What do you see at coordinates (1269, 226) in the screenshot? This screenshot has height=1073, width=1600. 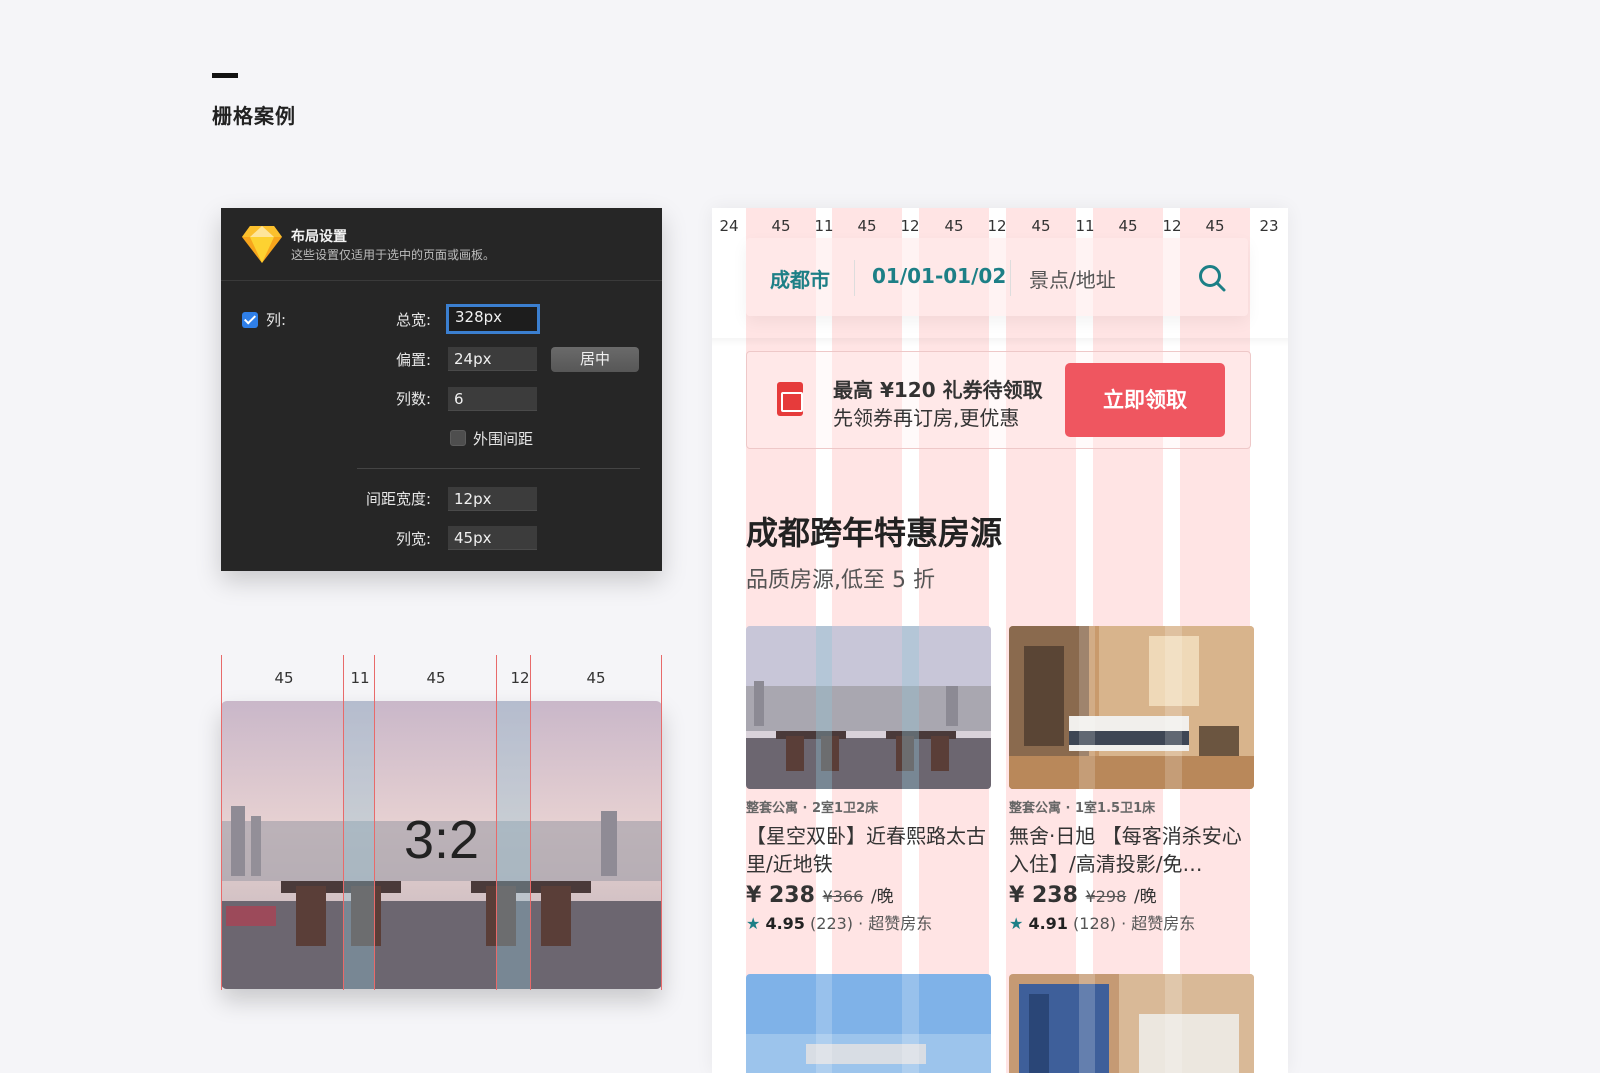 I see `grid-label: 23` at bounding box center [1269, 226].